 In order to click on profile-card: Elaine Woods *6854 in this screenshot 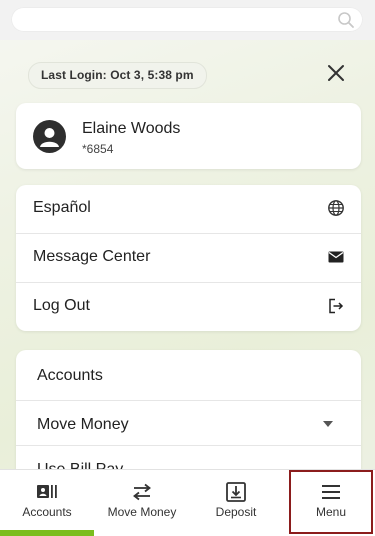, I will do `click(188, 136)`.